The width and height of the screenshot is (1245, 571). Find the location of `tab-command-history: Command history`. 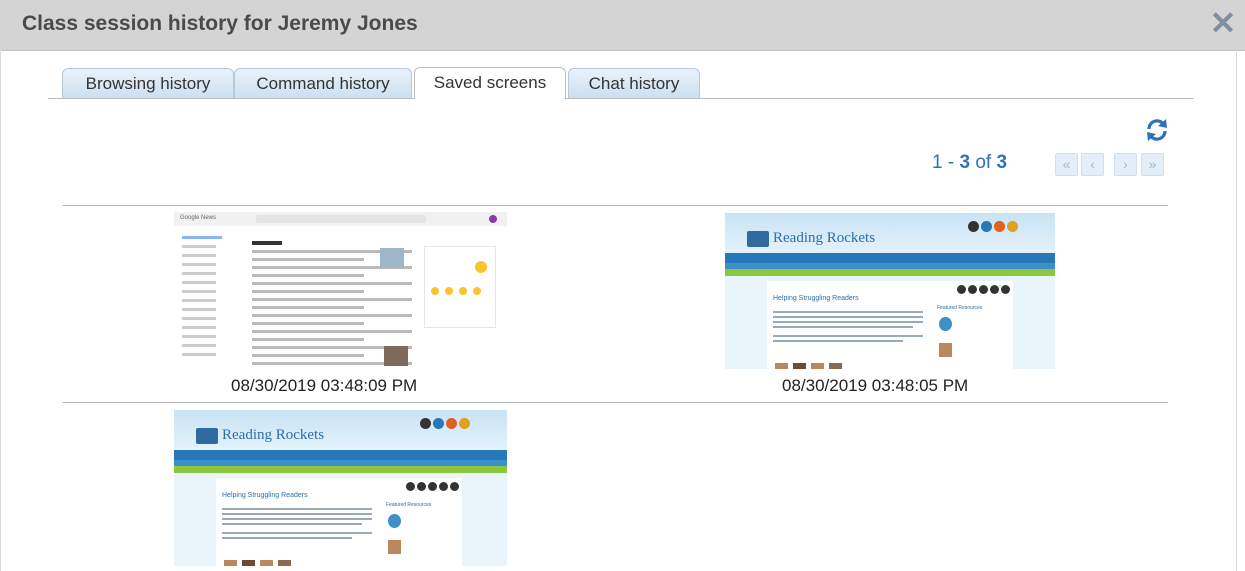

tab-command-history: Command history is located at coordinates (323, 83).